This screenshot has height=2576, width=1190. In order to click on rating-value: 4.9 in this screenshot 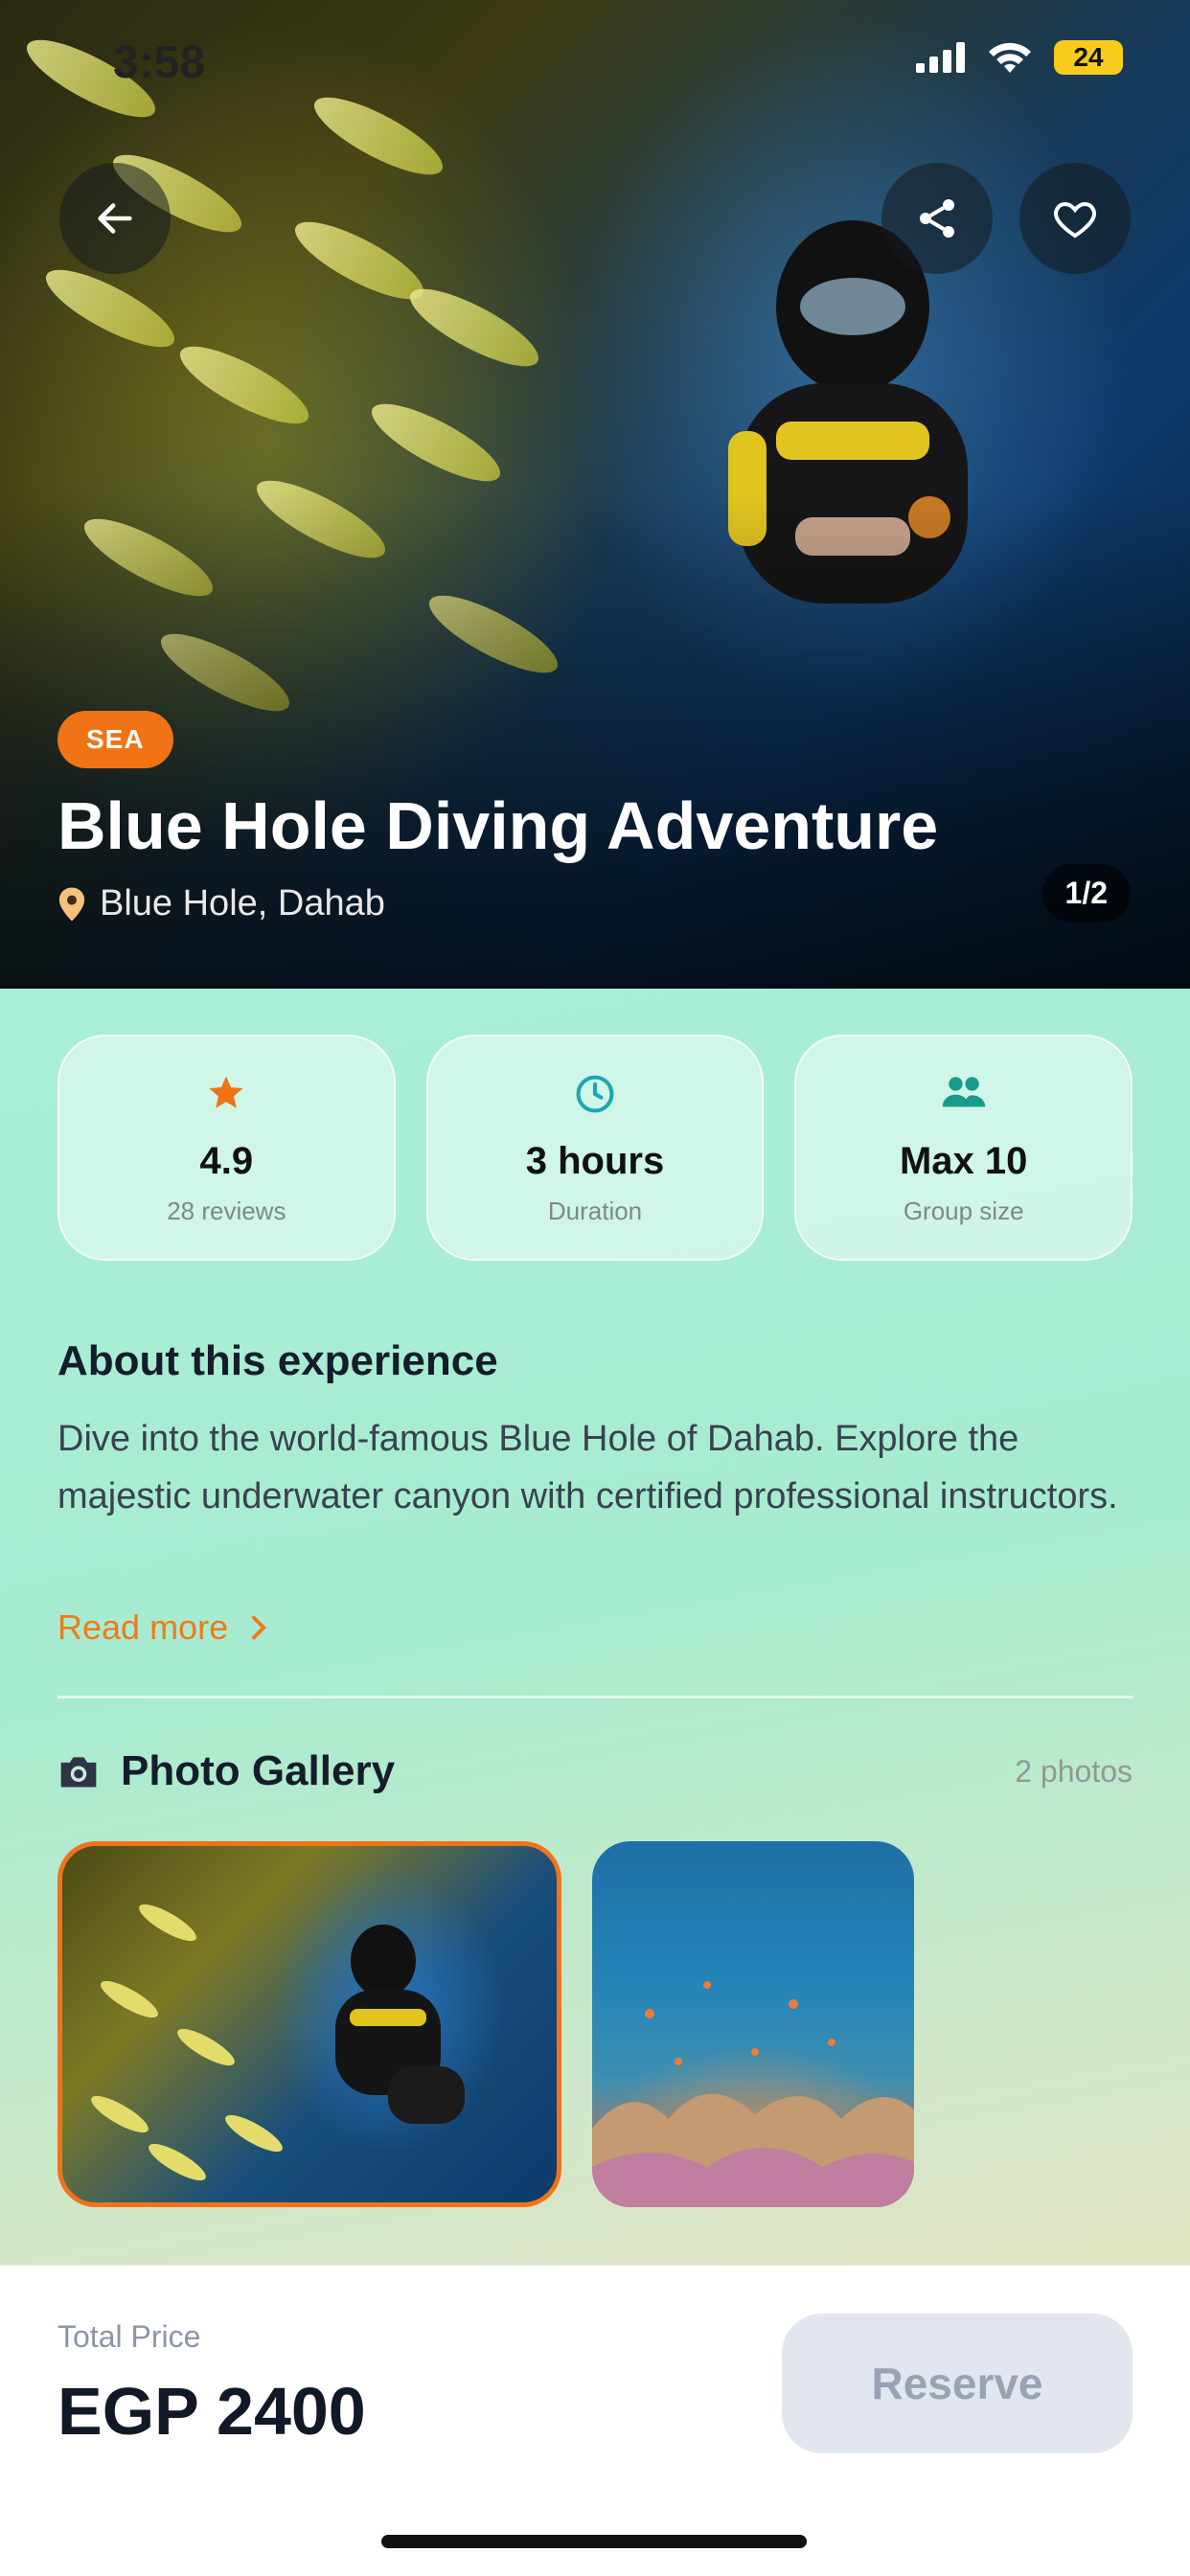, I will do `click(226, 1161)`.